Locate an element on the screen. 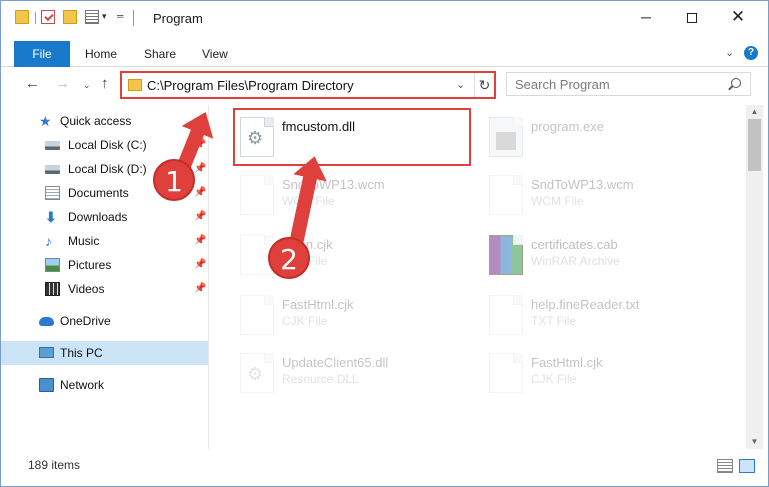  sidebar-item-downloads: ⬇ Downloads 📌 is located at coordinates (104, 217).